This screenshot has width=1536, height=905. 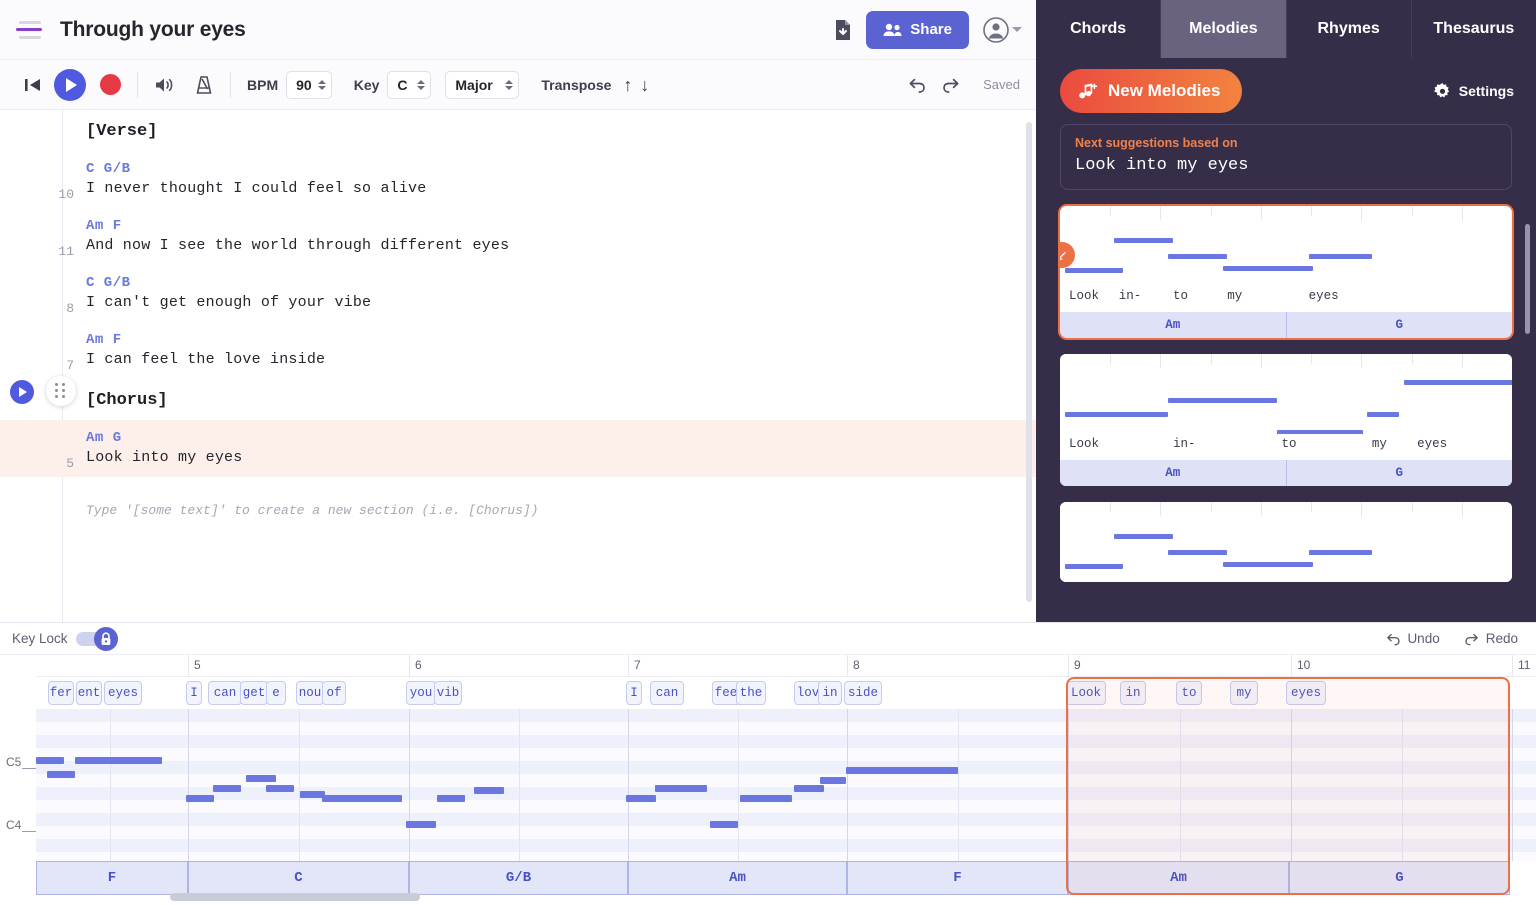 What do you see at coordinates (1099, 29) in the screenshot?
I see `tab-chords: Chords` at bounding box center [1099, 29].